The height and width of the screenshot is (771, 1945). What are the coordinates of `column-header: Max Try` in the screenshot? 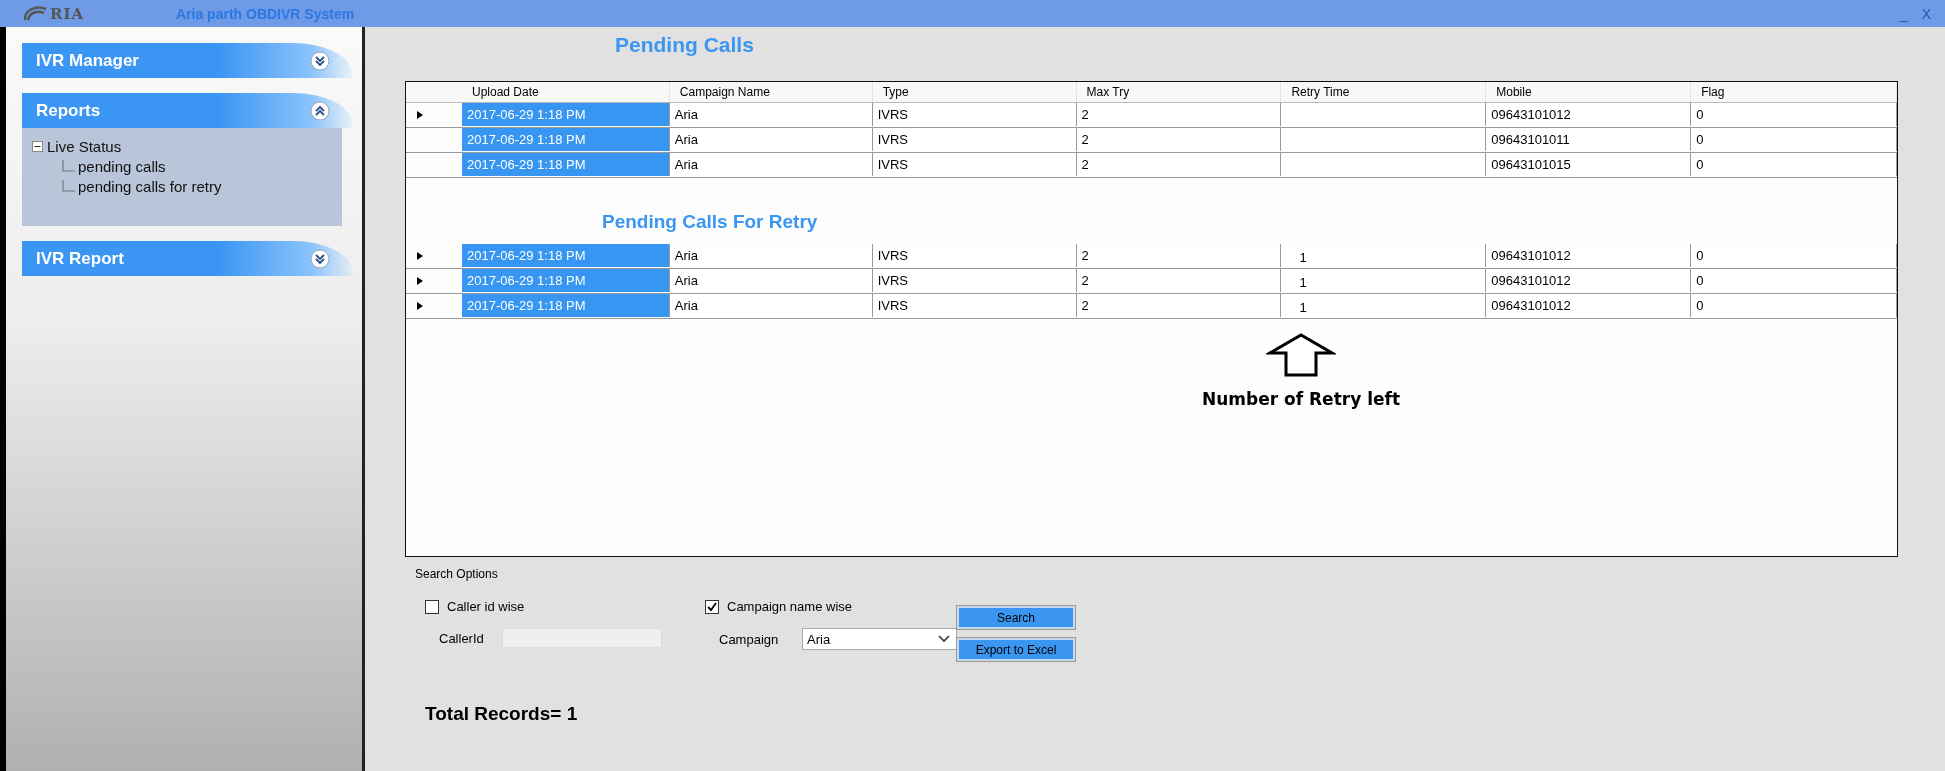 It's located at (1179, 92).